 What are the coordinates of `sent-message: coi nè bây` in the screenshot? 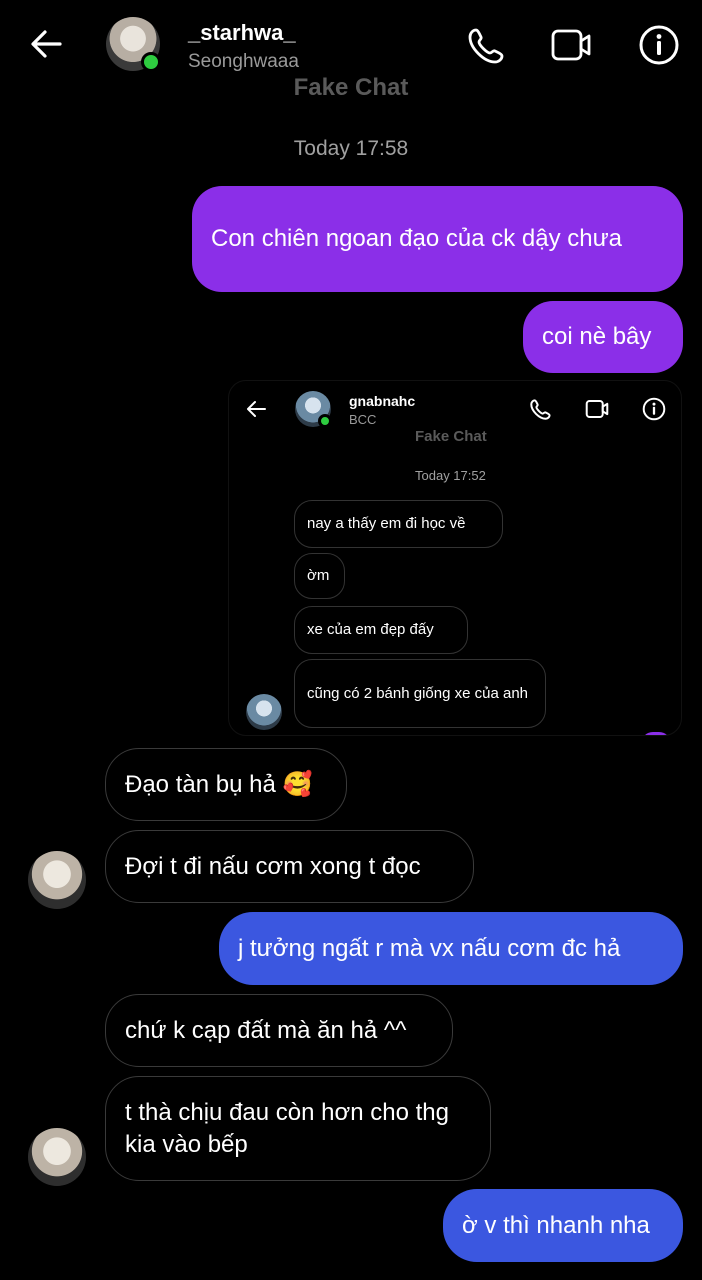 It's located at (603, 337).